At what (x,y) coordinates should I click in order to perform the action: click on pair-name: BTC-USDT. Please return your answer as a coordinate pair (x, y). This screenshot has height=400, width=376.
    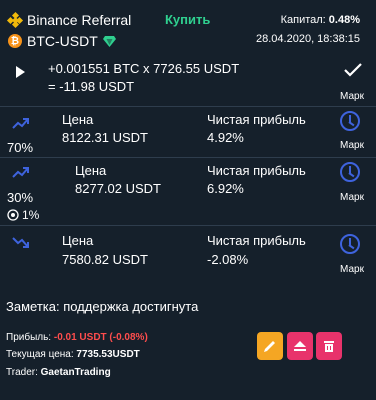
    Looking at the image, I should click on (62, 41).